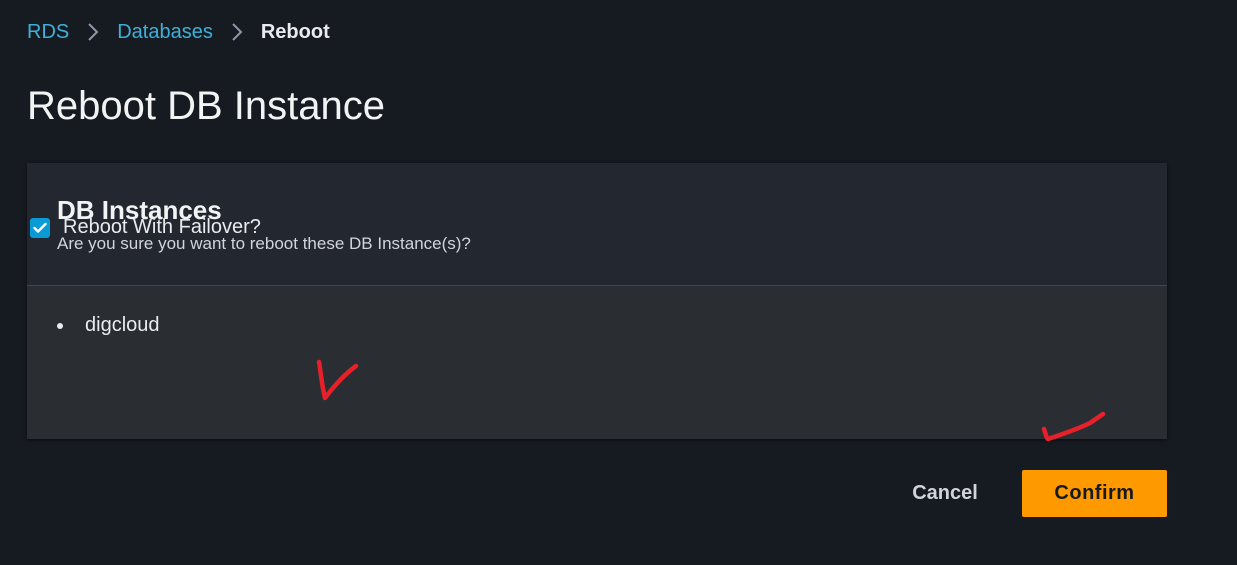 The height and width of the screenshot is (565, 1237). I want to click on checkmark-icon, so click(40, 227).